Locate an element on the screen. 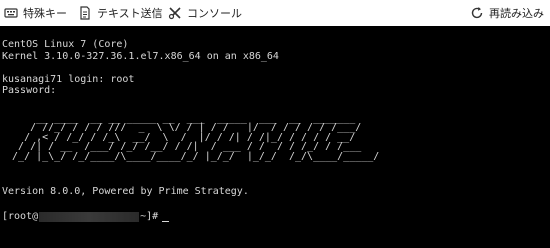  console-label: コンソール is located at coordinates (214, 13).